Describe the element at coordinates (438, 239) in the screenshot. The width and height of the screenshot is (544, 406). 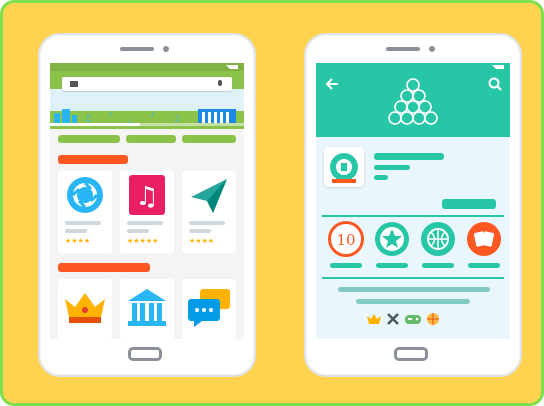
I see `basketball-badge-icon` at that location.